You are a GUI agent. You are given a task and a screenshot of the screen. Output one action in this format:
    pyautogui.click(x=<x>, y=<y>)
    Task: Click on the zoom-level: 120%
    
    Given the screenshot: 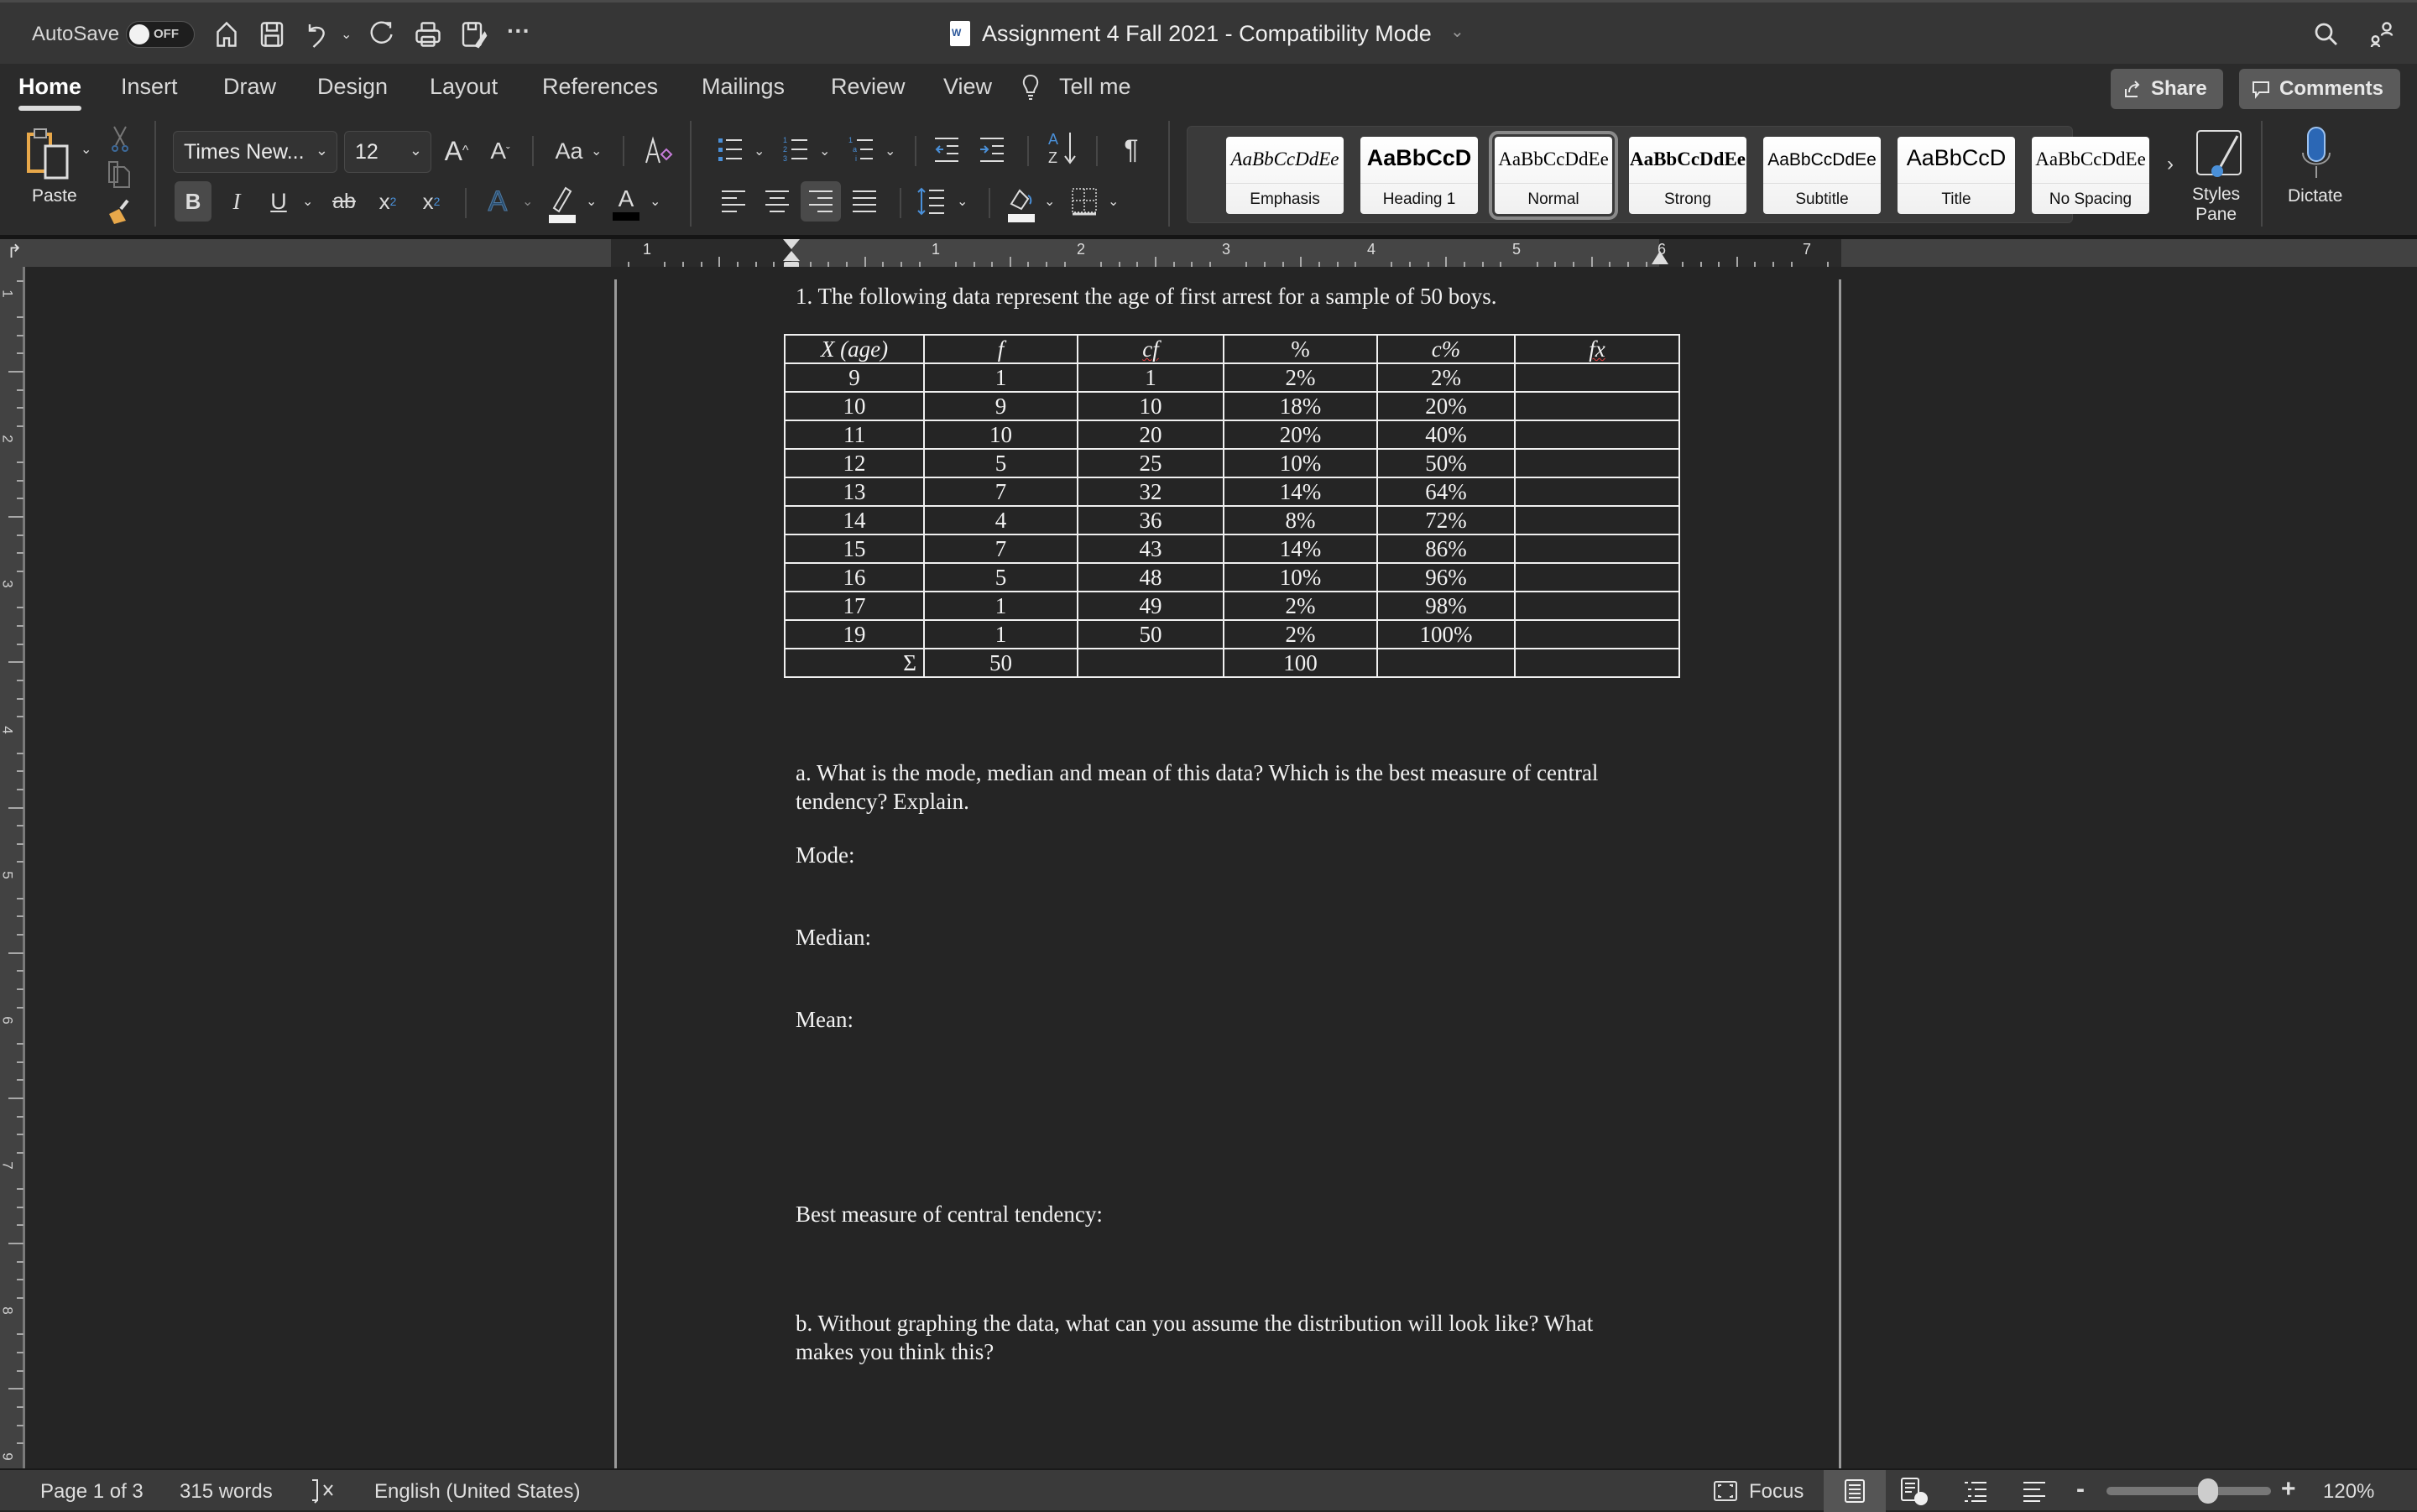 What is the action you would take?
    pyautogui.click(x=2348, y=1492)
    